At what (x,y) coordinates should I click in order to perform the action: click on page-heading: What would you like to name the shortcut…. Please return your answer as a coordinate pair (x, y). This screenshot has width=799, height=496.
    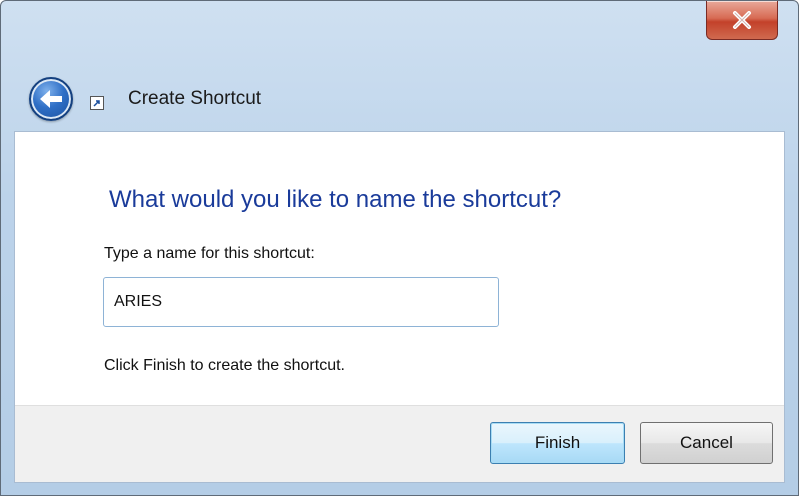
    Looking at the image, I should click on (335, 199).